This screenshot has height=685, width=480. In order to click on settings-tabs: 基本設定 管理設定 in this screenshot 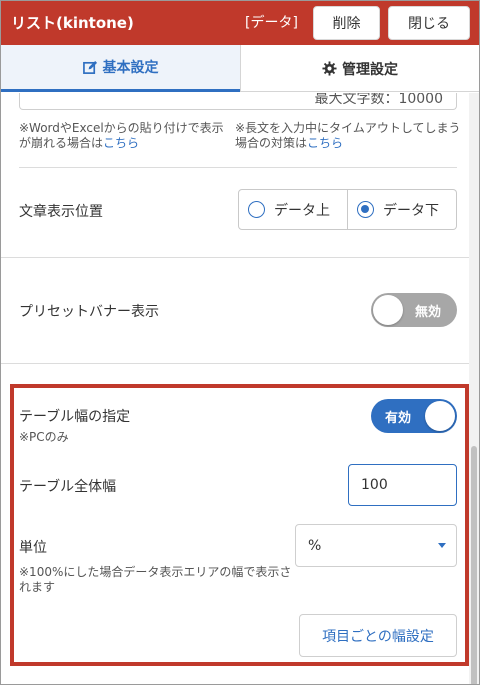, I will do `click(240, 68)`.